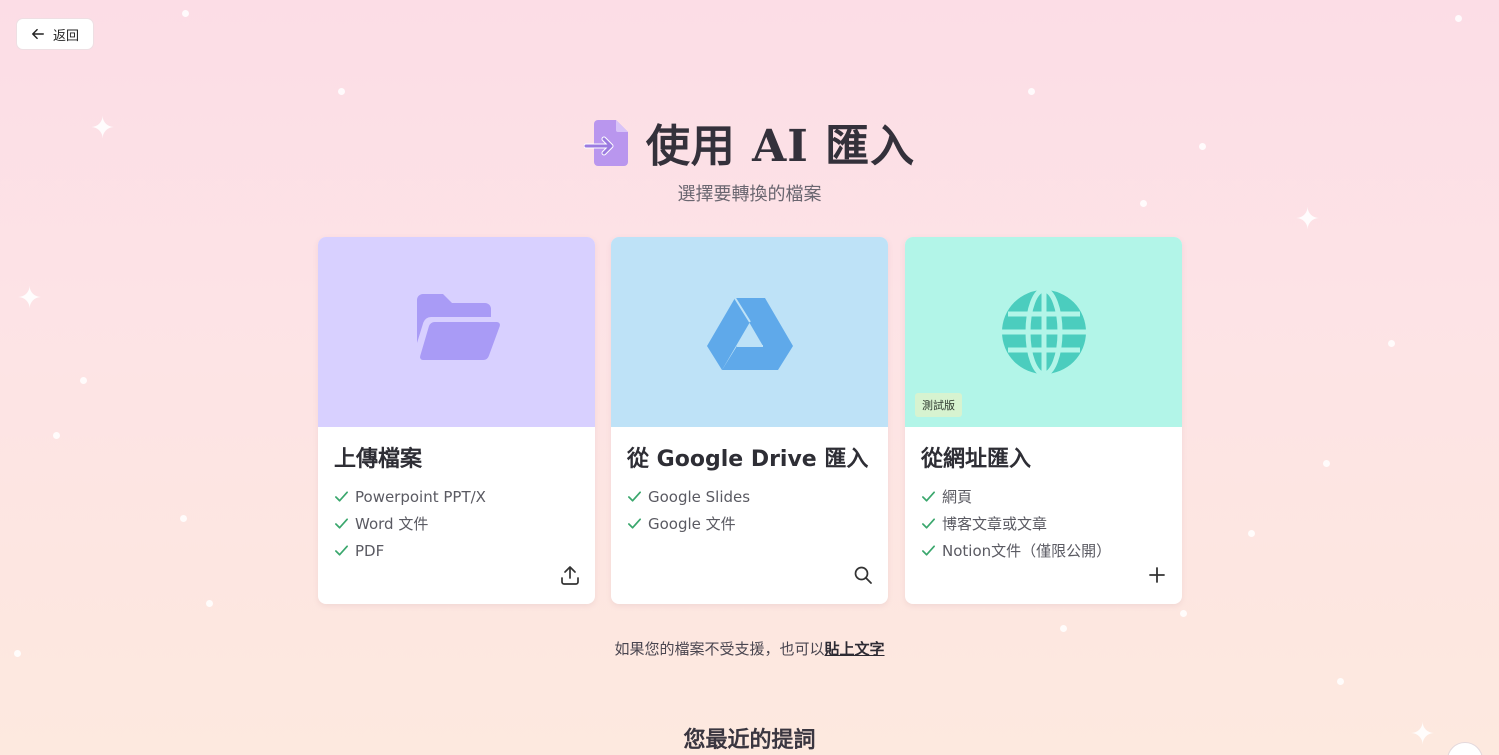  I want to click on list-item-label: 網頁, so click(957, 497).